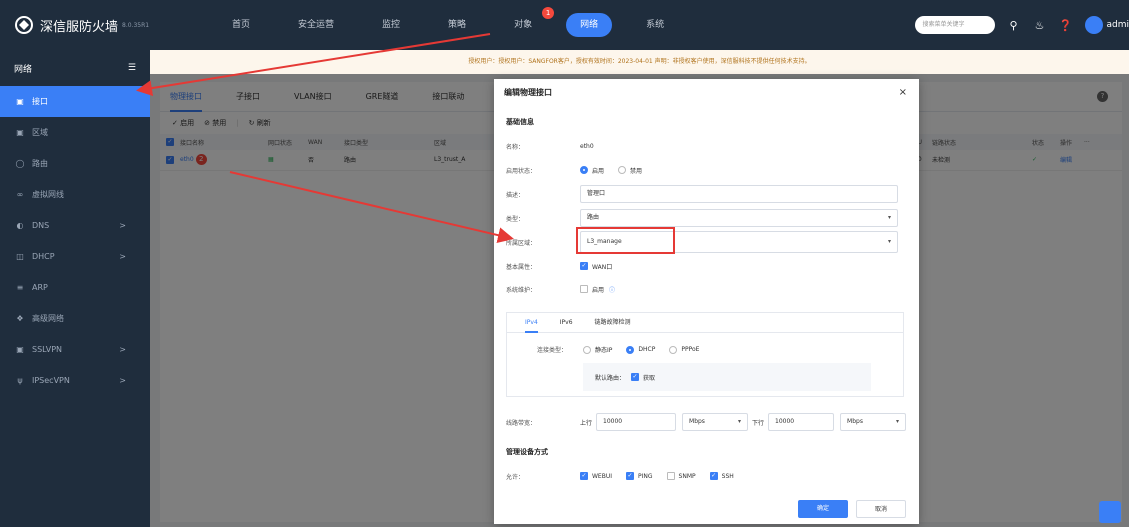  What do you see at coordinates (371, 207) in the screenshot?
I see `arrow-to-zone-field` at bounding box center [371, 207].